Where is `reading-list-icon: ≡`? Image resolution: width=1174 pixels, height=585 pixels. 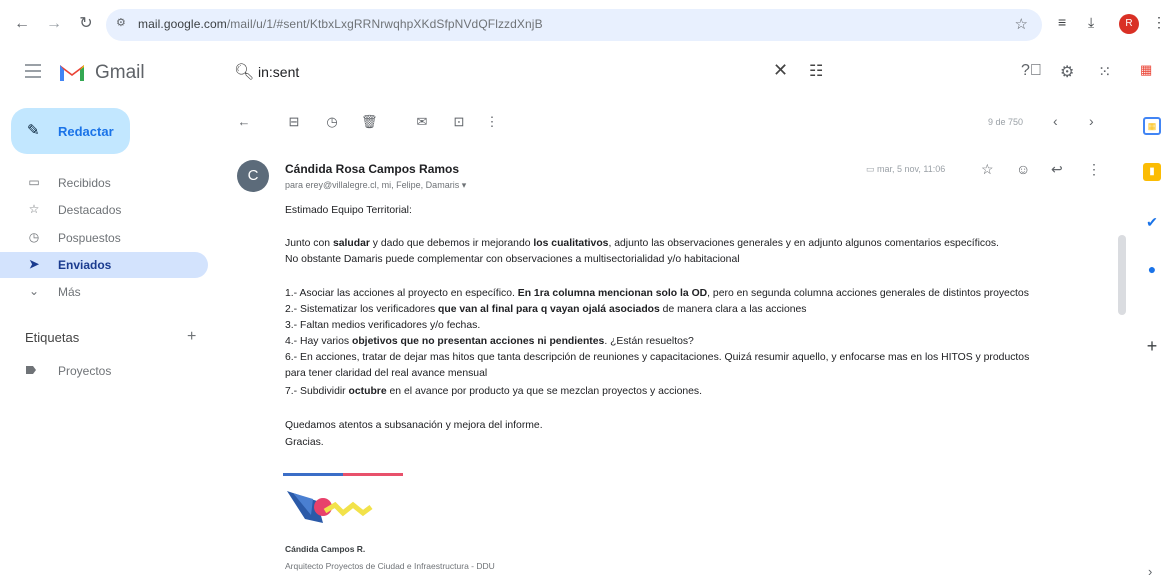 reading-list-icon: ≡ is located at coordinates (1062, 22).